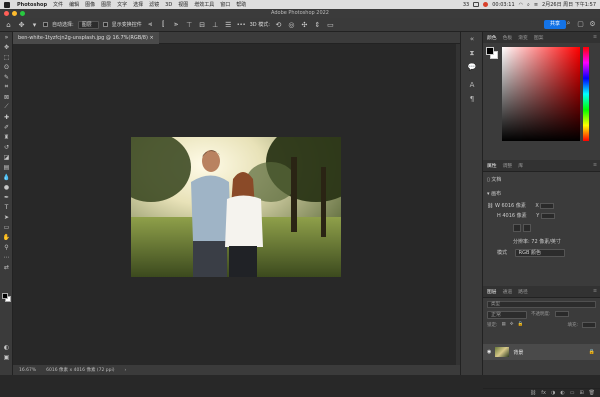 The image size is (600, 397). What do you see at coordinates (6, 127) in the screenshot?
I see `brush-tool-icon: ✐` at bounding box center [6, 127].